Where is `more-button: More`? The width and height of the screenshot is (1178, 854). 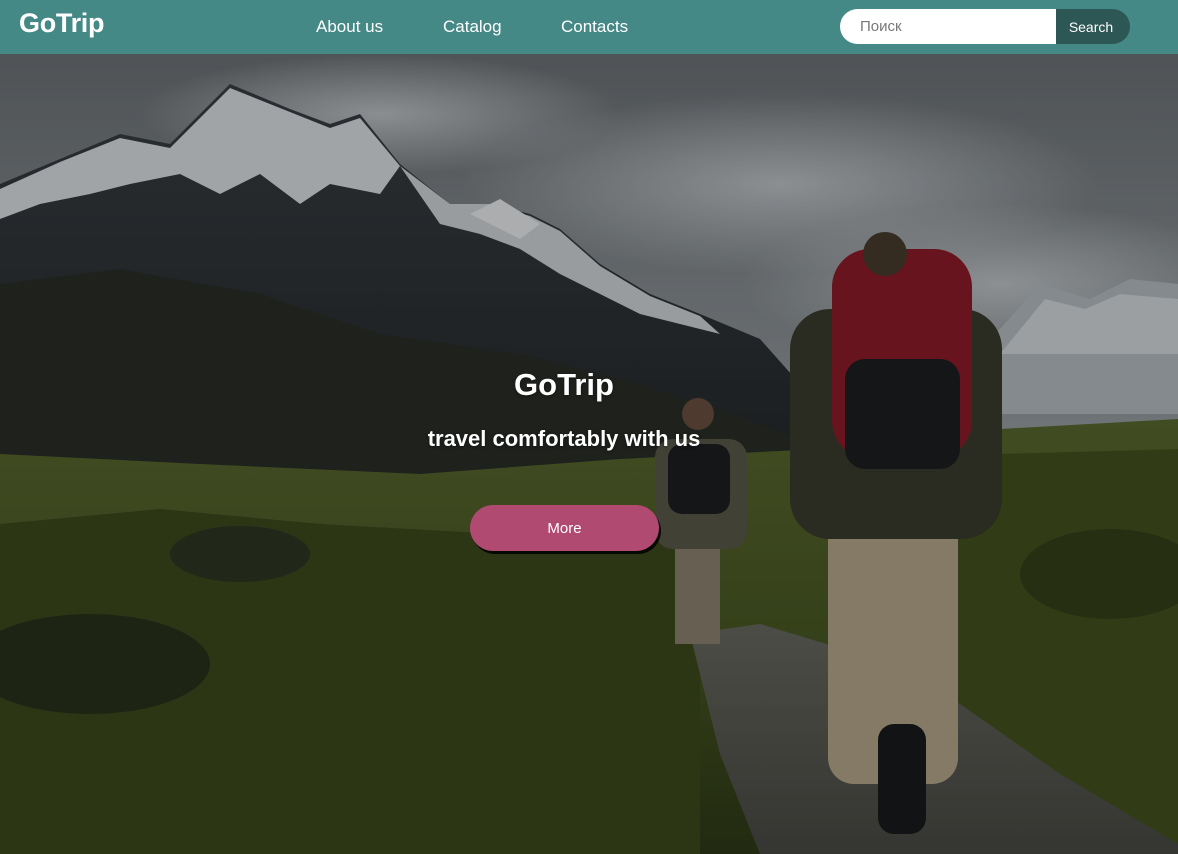
more-button: More is located at coordinates (564, 528).